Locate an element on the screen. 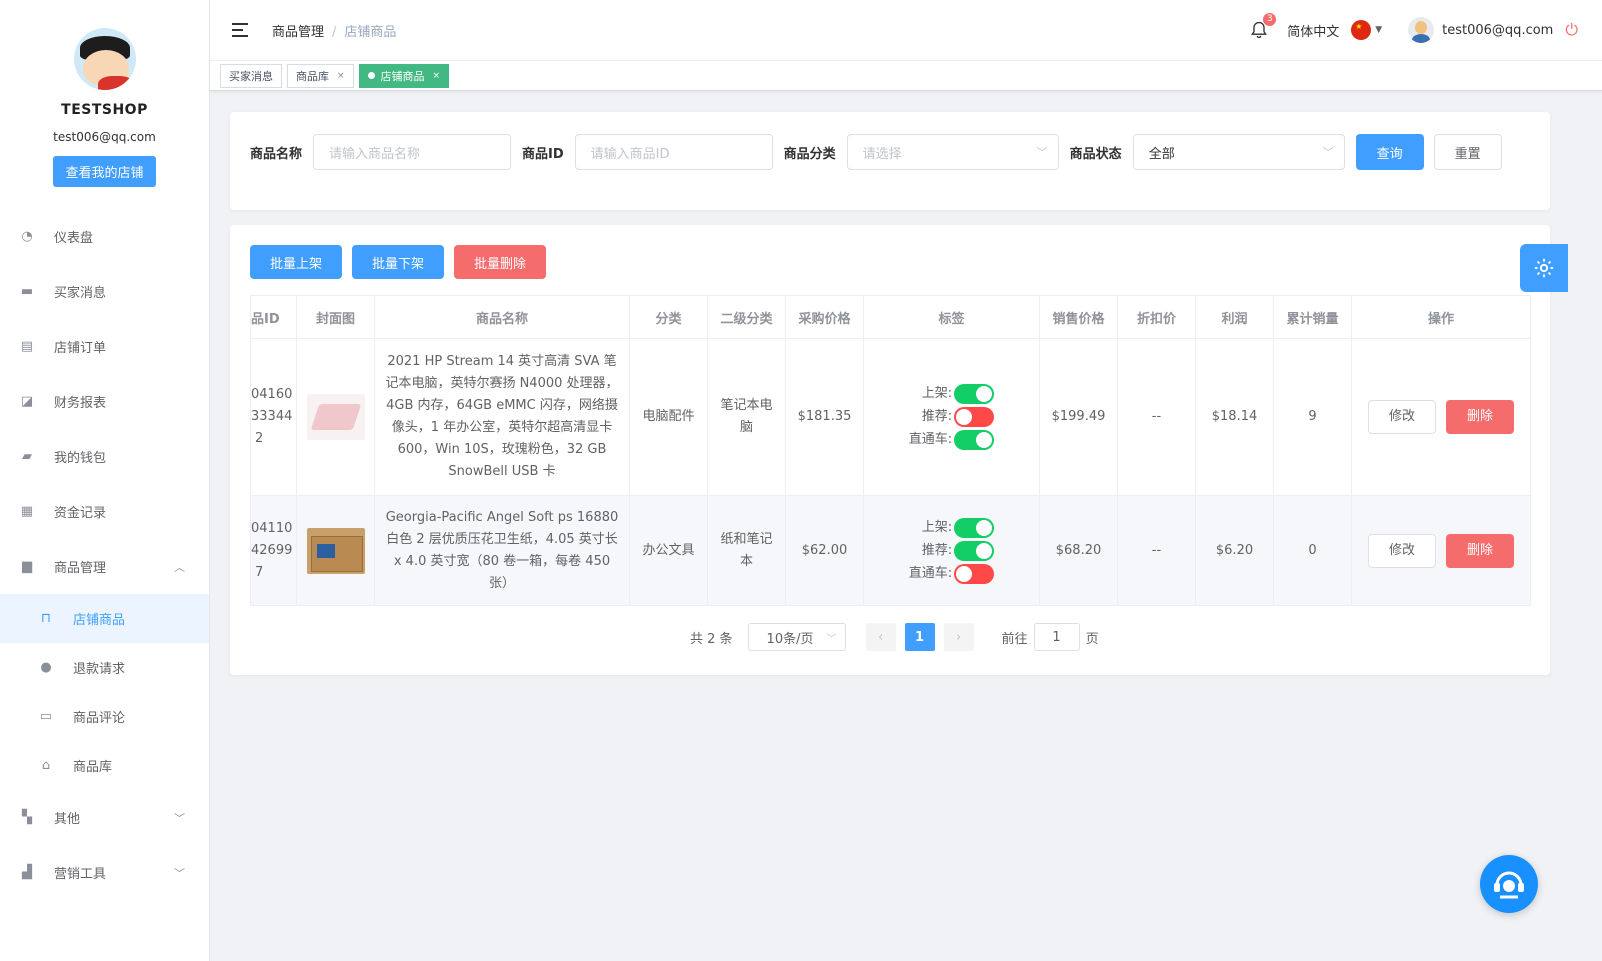  sidebar-item-dashboard: ◔ 仪表盘 is located at coordinates (104, 236).